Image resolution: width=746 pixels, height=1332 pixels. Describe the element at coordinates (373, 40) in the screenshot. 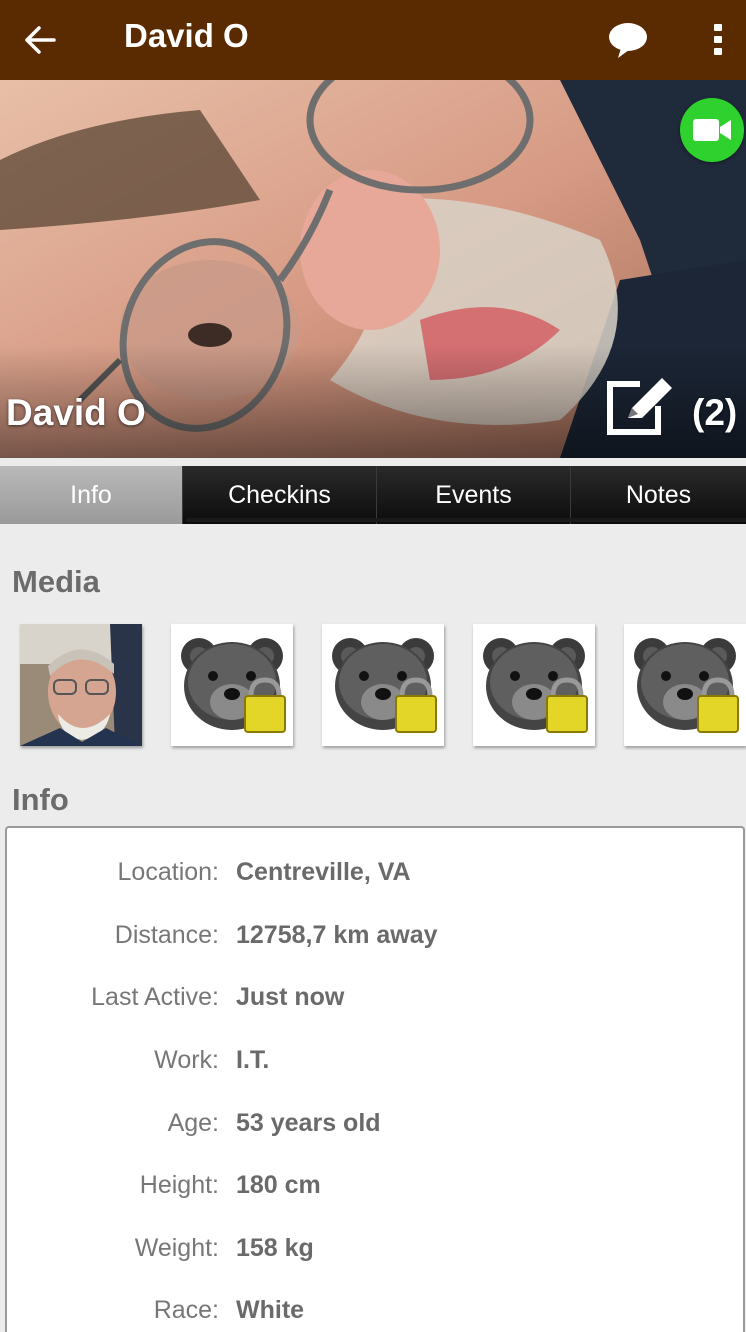

I see `app-bar: David O` at that location.